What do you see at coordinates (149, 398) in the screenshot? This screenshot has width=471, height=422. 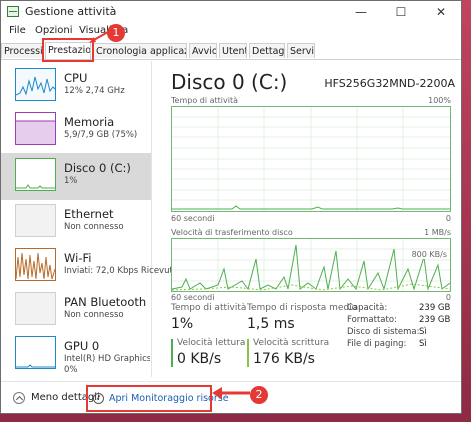 I see `highlight-box-monitor` at bounding box center [149, 398].